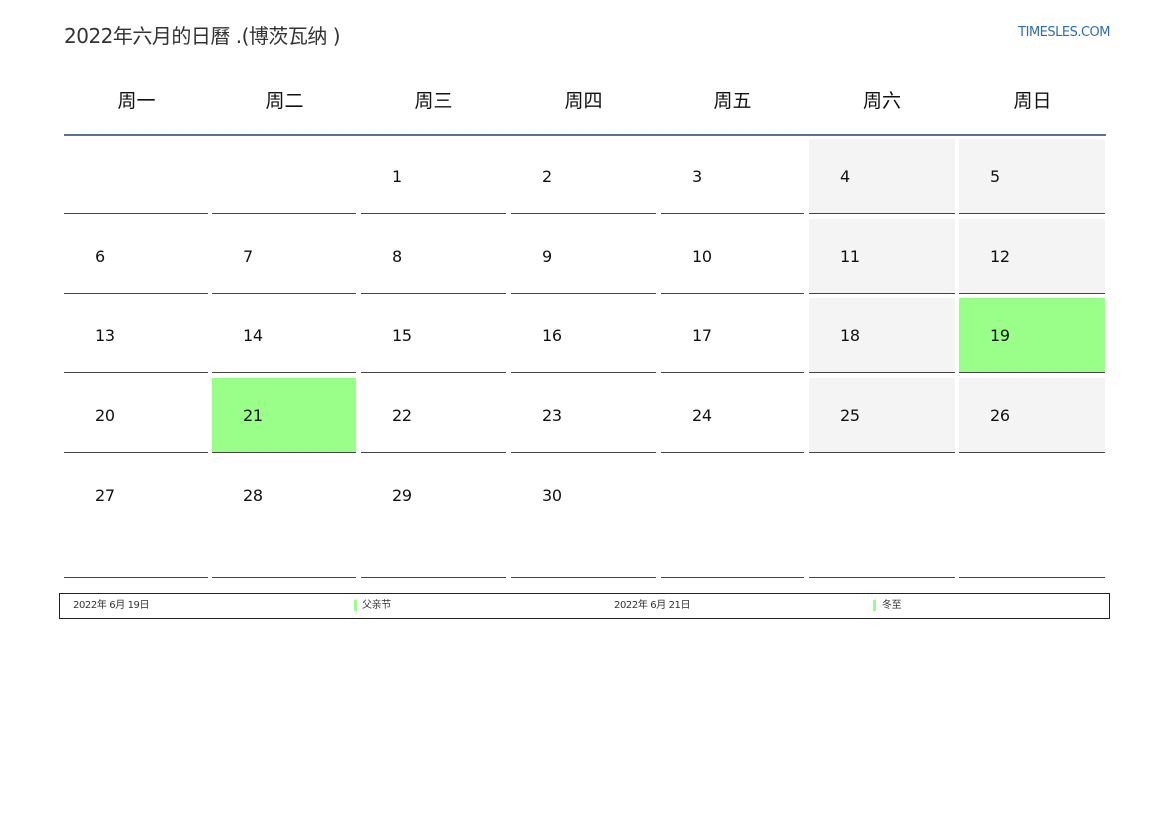 This screenshot has height=827, width=1169. What do you see at coordinates (433, 415) in the screenshot?
I see `day-cell: 22` at bounding box center [433, 415].